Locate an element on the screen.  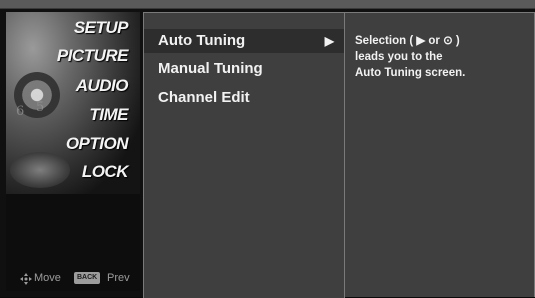
arrow-right-icon: ▶ is located at coordinates (329, 41).